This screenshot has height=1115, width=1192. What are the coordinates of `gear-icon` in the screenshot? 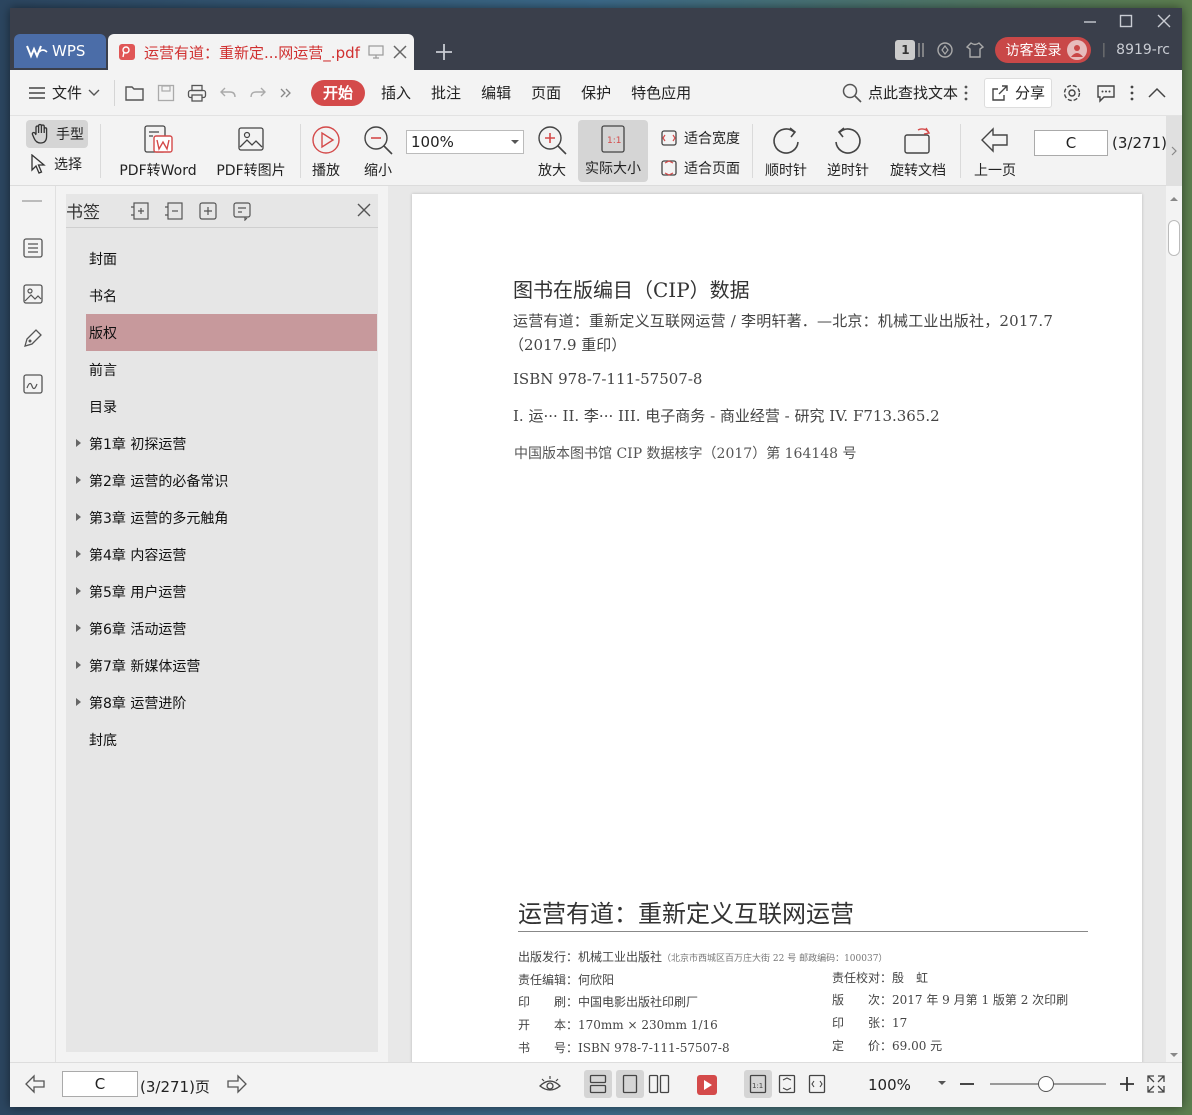 It's located at (1072, 93).